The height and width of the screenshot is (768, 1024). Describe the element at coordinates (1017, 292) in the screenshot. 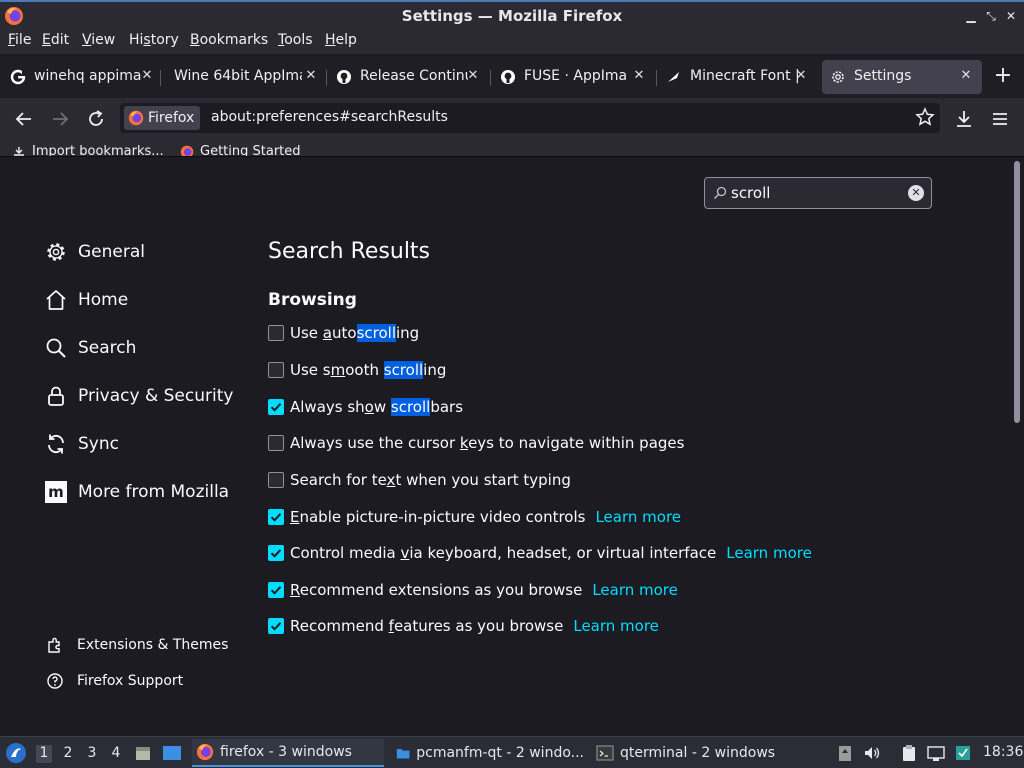

I see `scrollbar-thumb` at that location.